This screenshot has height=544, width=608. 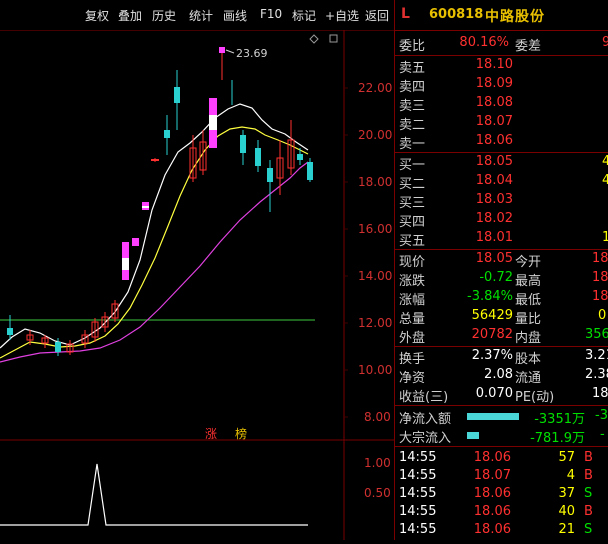 What do you see at coordinates (314, 39) in the screenshot?
I see `layout-diamond-icon` at bounding box center [314, 39].